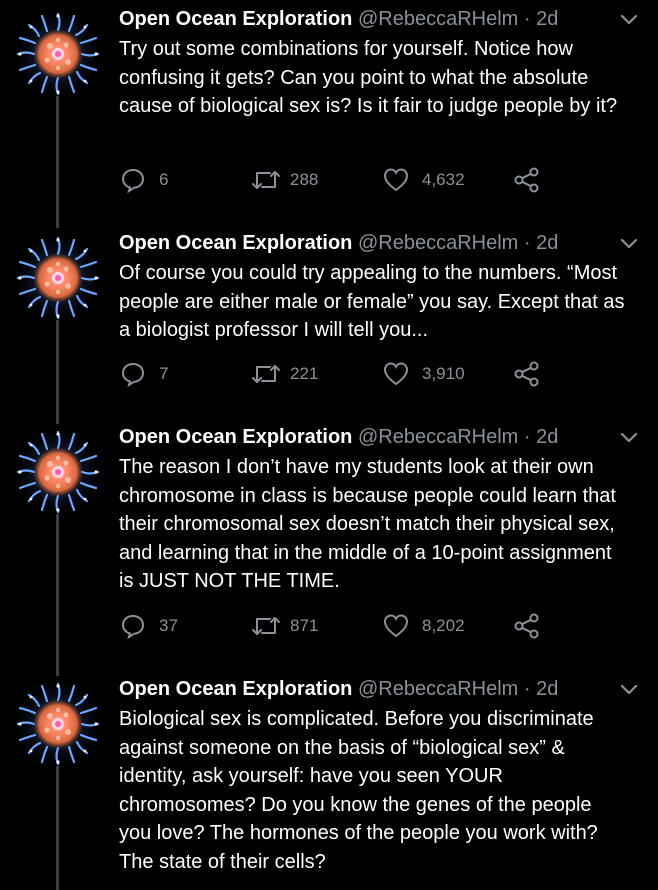  Describe the element at coordinates (148, 626) in the screenshot. I see `reply-button: 37` at that location.